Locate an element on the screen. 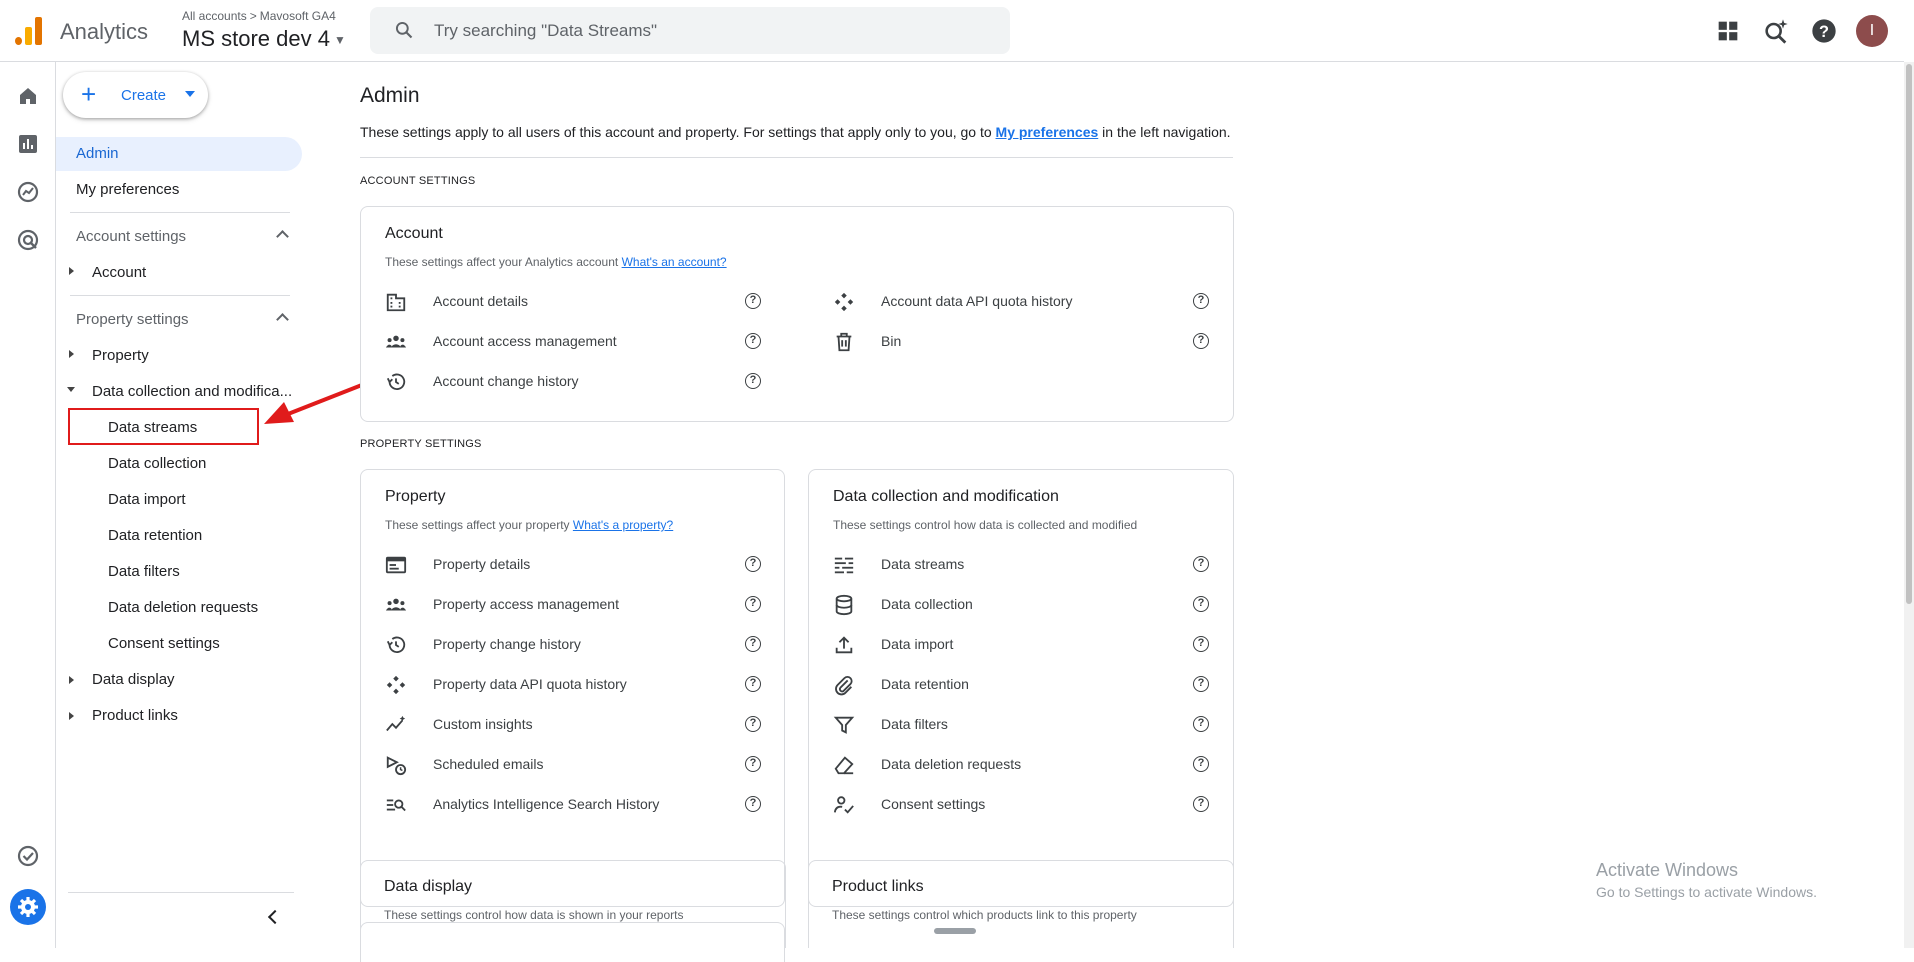 The height and width of the screenshot is (962, 1914). property-selector: MS store dev 4 ▼ is located at coordinates (264, 39).